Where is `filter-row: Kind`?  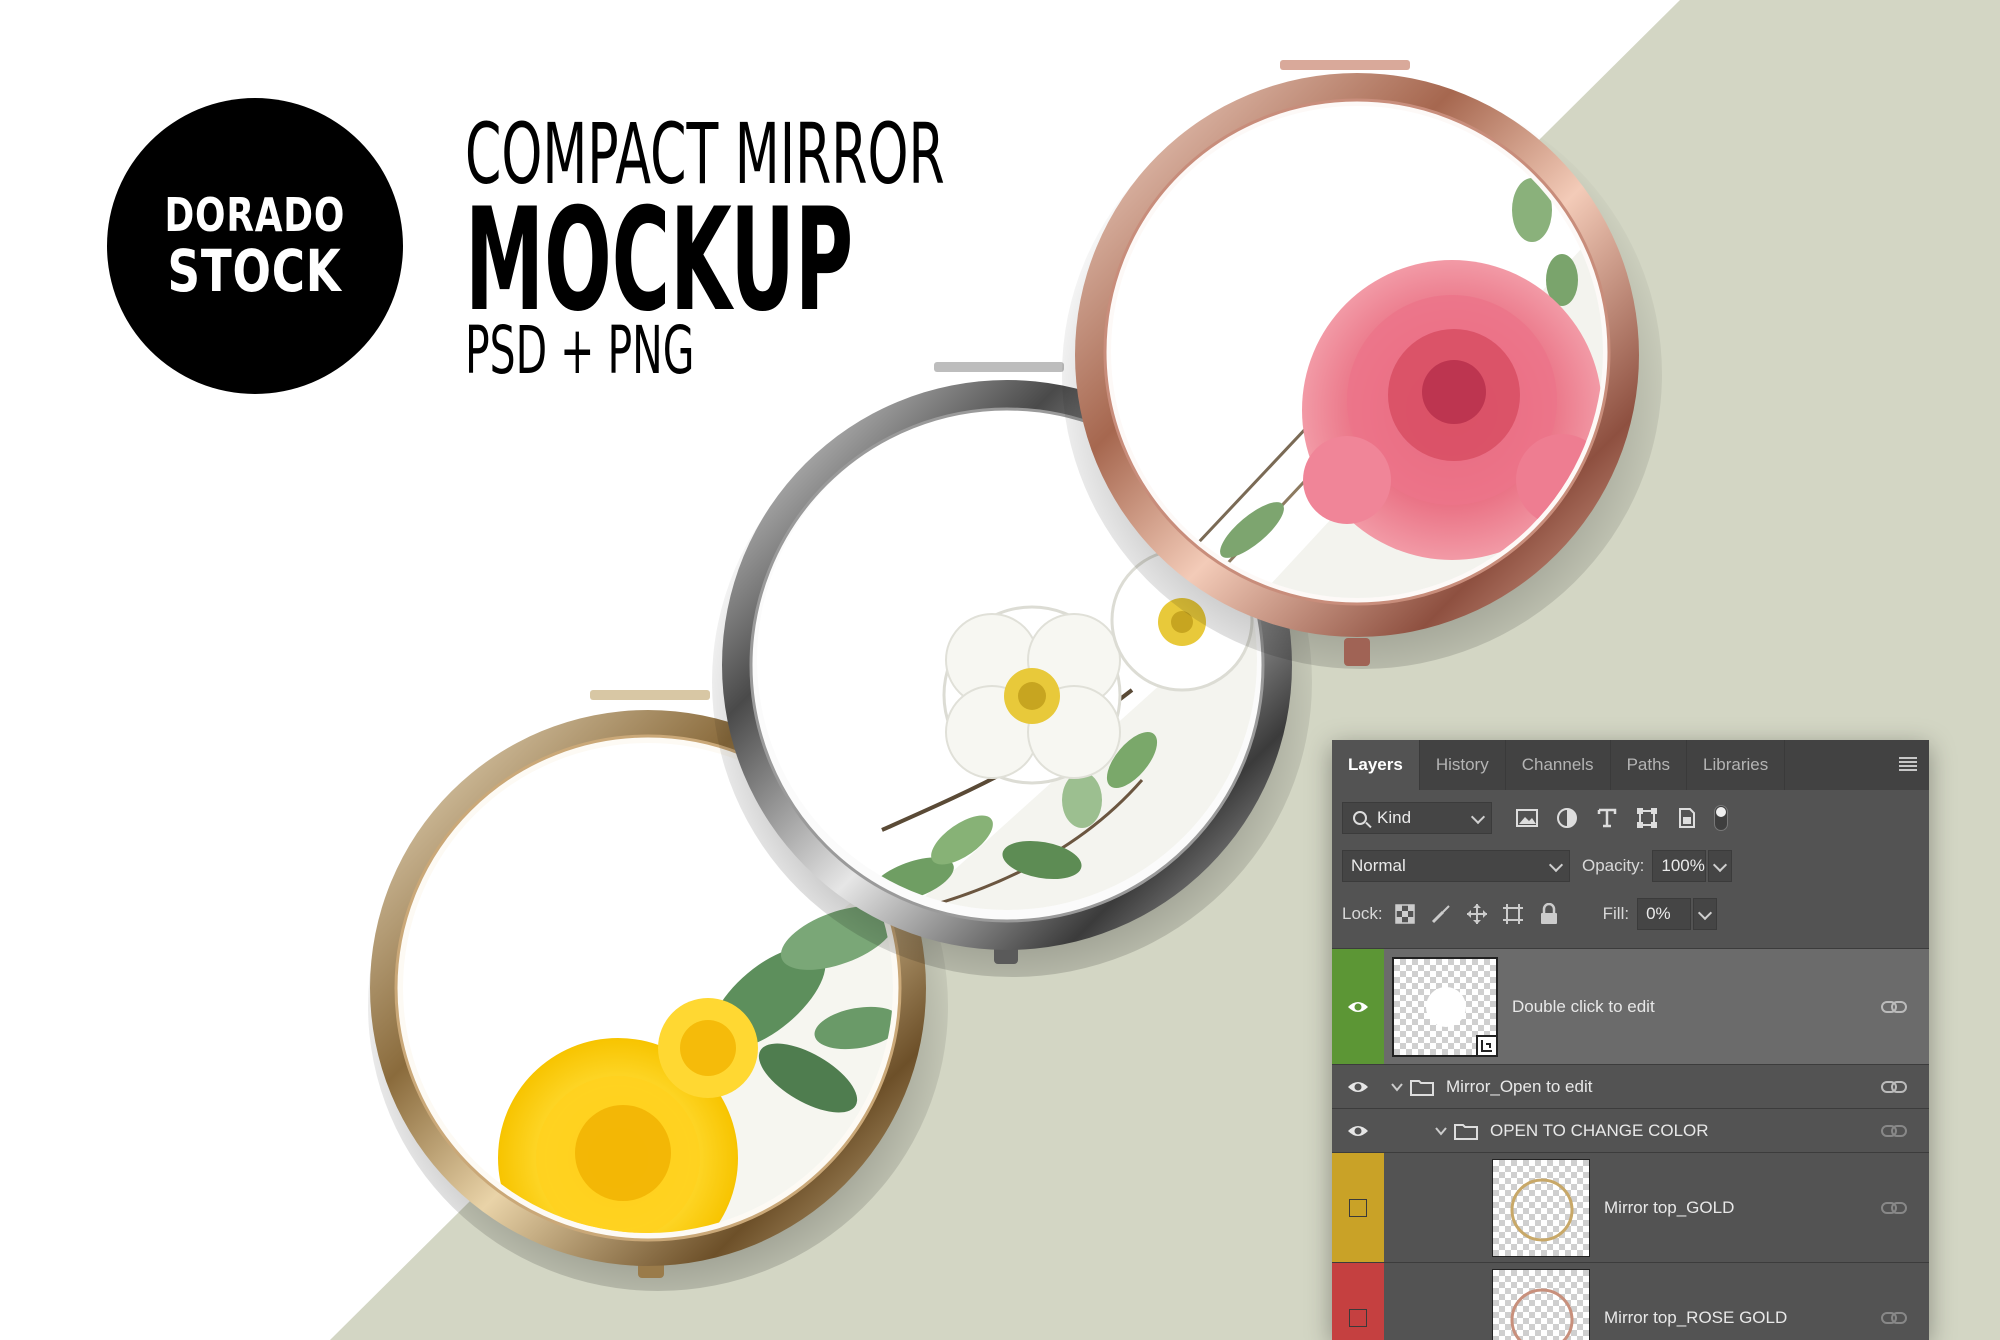
filter-row: Kind is located at coordinates (1630, 818).